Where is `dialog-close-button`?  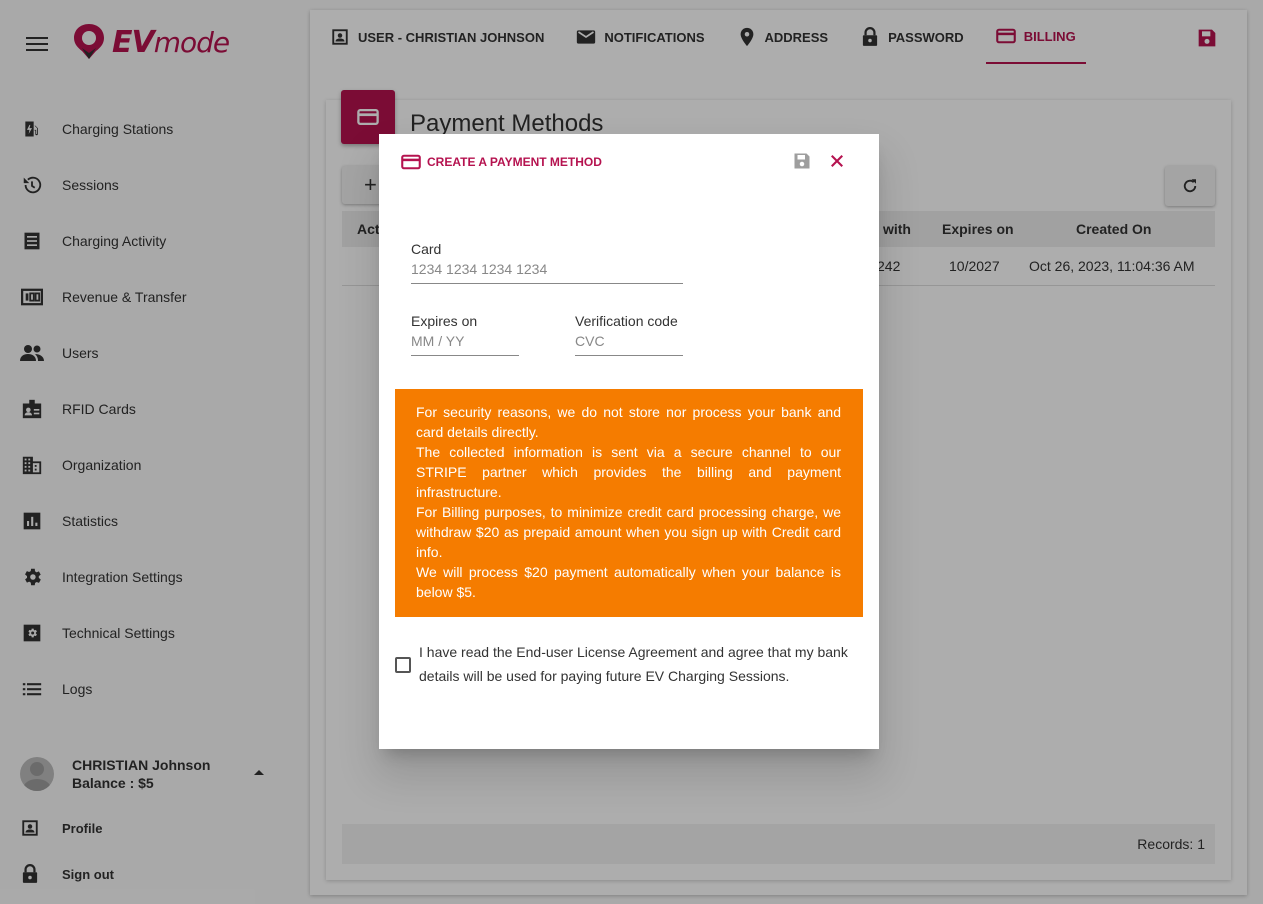
dialog-close-button is located at coordinates (838, 162).